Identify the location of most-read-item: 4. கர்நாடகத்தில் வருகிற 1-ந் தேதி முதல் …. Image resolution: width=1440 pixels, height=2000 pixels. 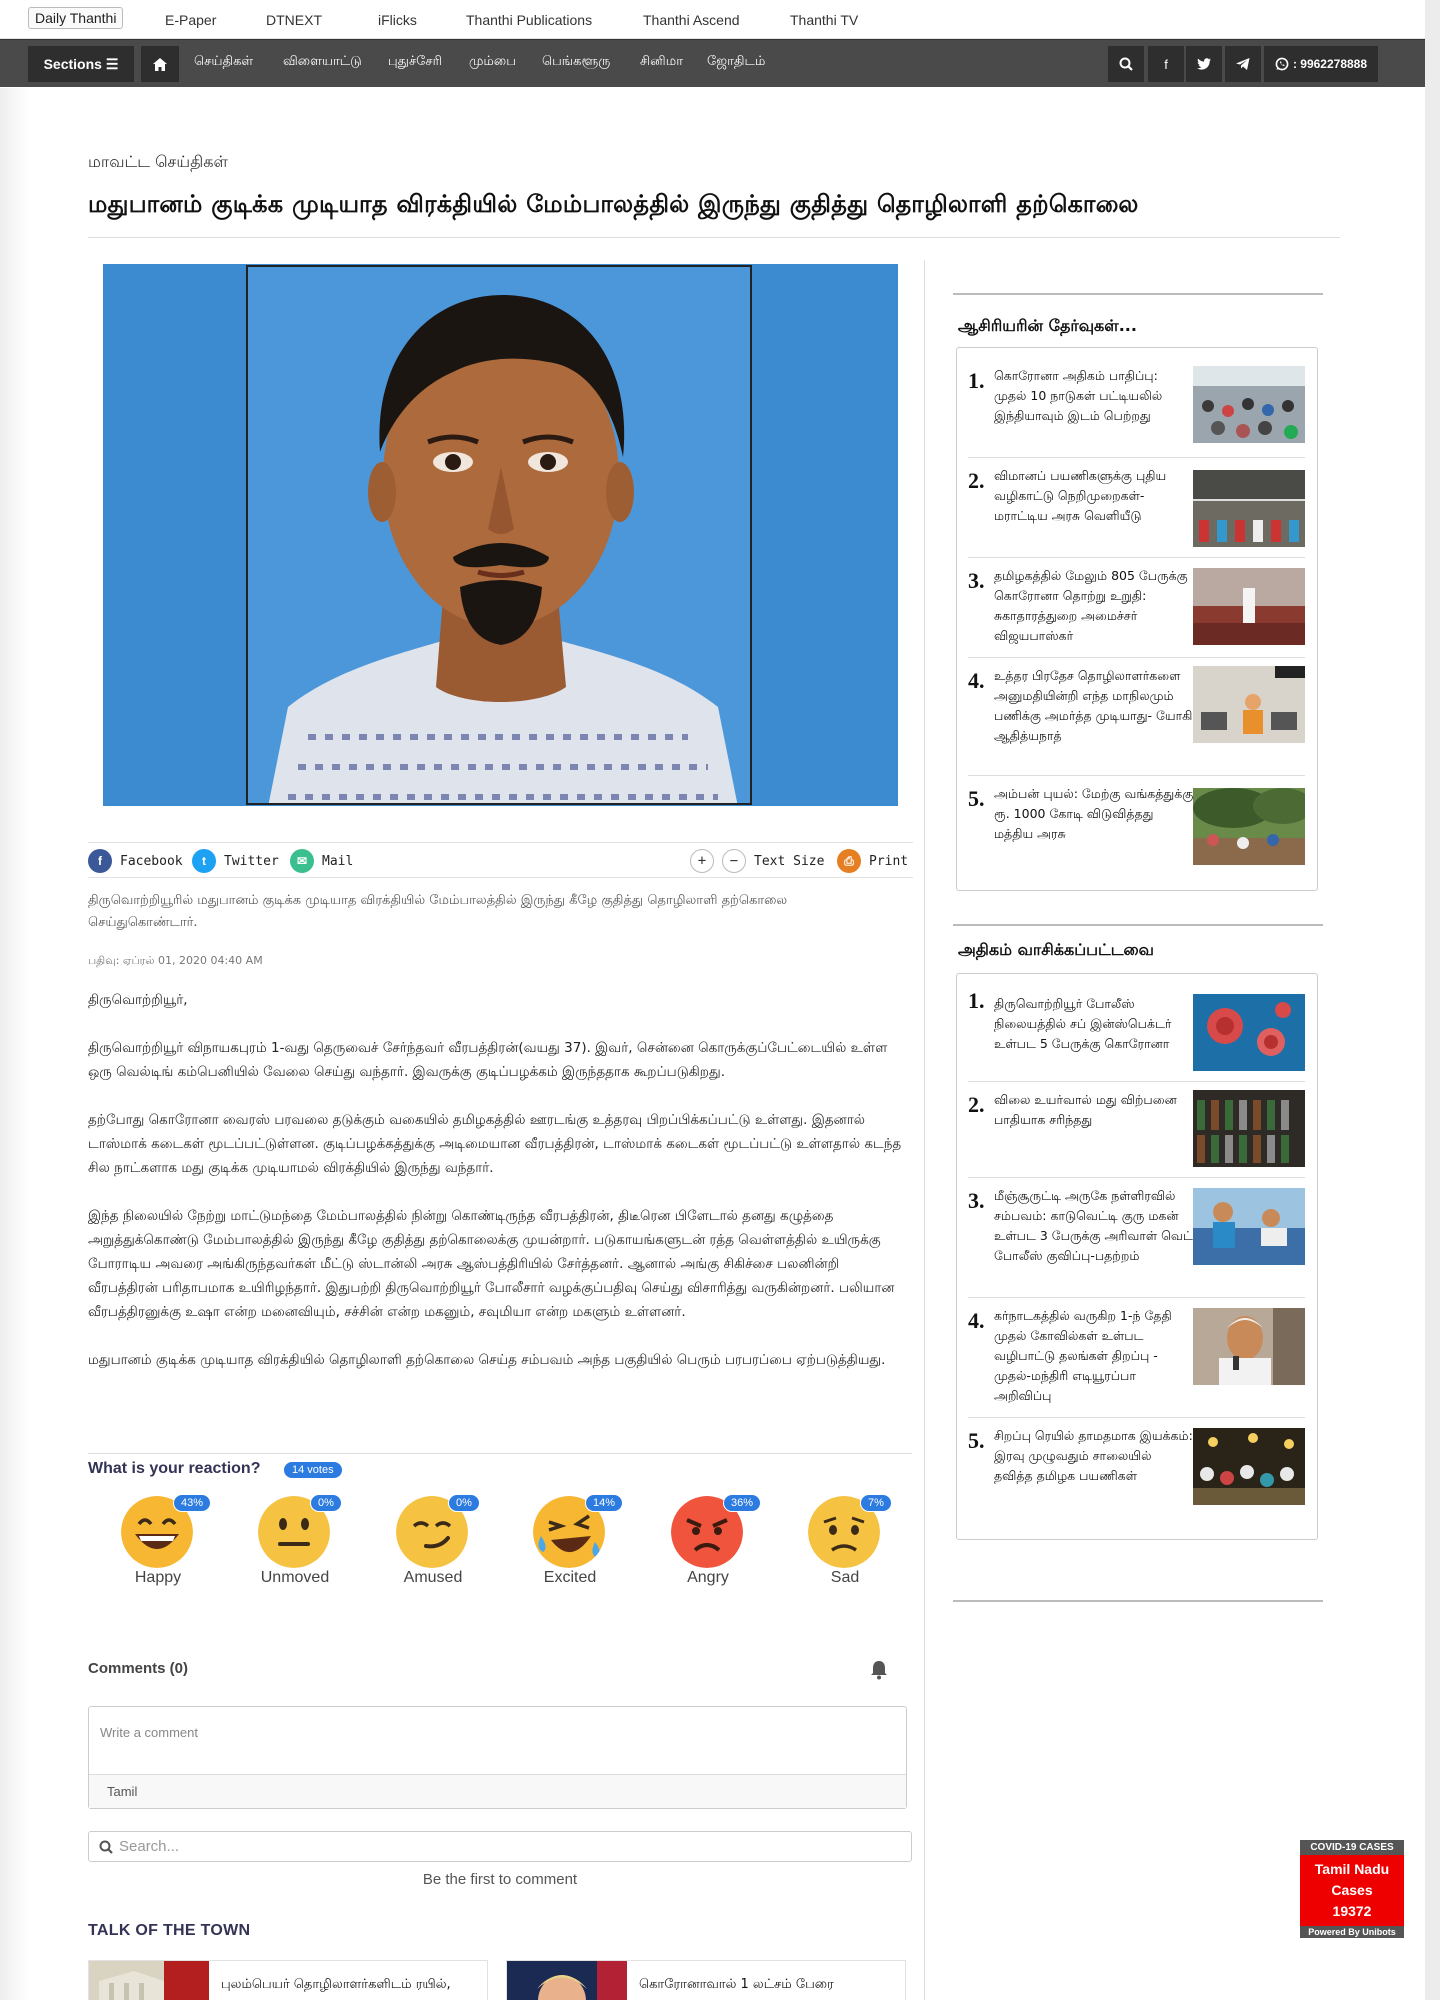
(1136, 1358).